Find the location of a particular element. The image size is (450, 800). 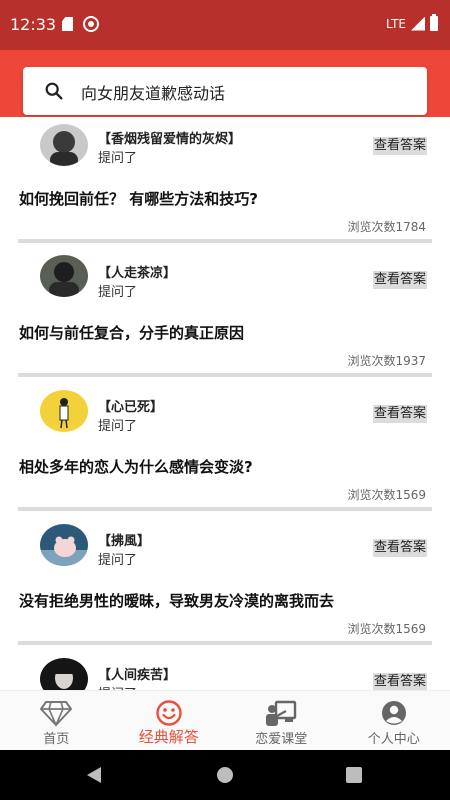

question-title: 相处多年的恋人为什么感情会变淡? is located at coordinates (136, 466).